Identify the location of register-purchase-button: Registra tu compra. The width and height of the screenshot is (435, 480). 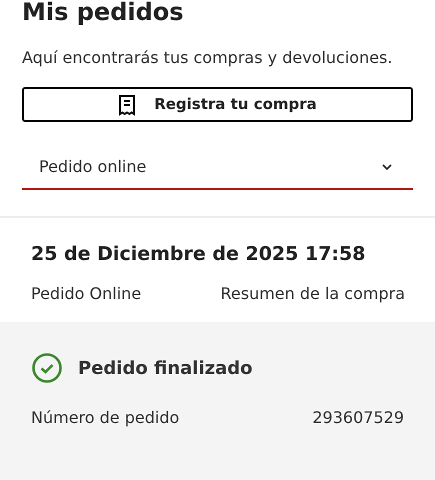
(217, 104).